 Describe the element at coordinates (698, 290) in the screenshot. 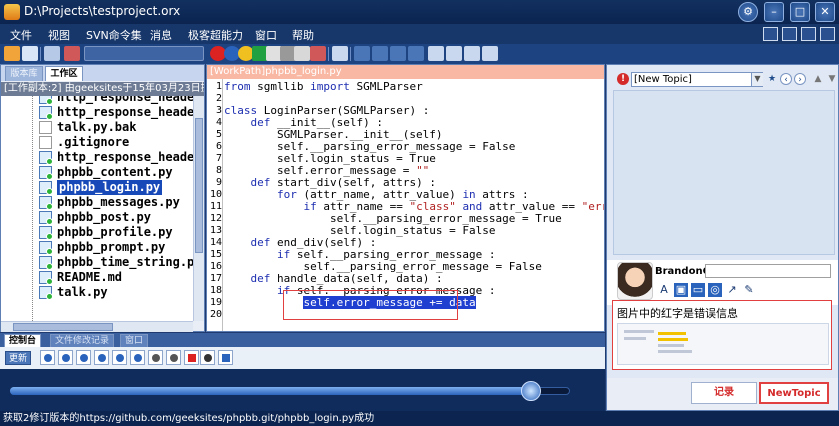

I see `code-icon: ▭` at that location.